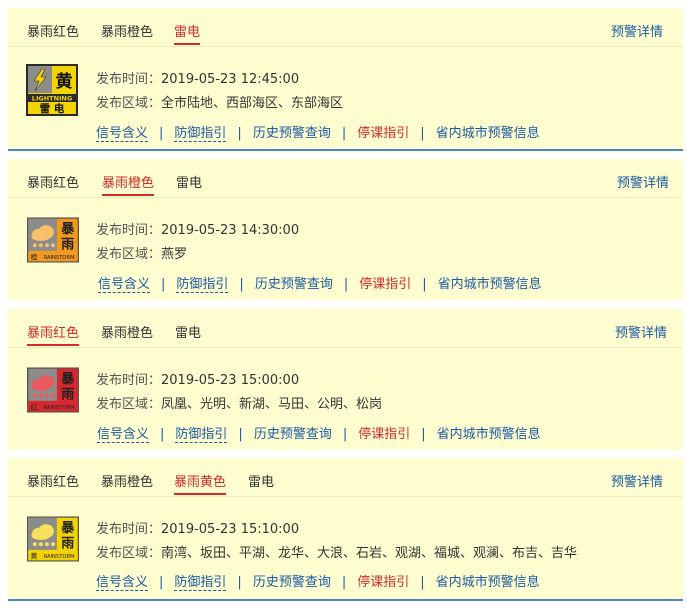  What do you see at coordinates (52, 108) in the screenshot?
I see `svg-text: 雷 电` at bounding box center [52, 108].